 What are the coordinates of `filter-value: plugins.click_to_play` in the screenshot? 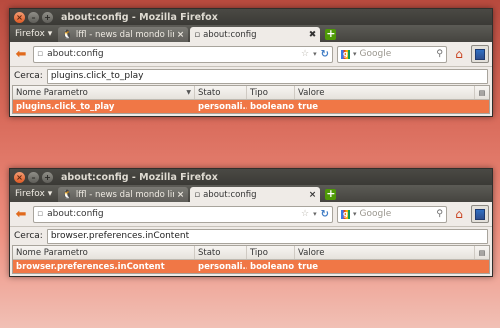 It's located at (97, 76).